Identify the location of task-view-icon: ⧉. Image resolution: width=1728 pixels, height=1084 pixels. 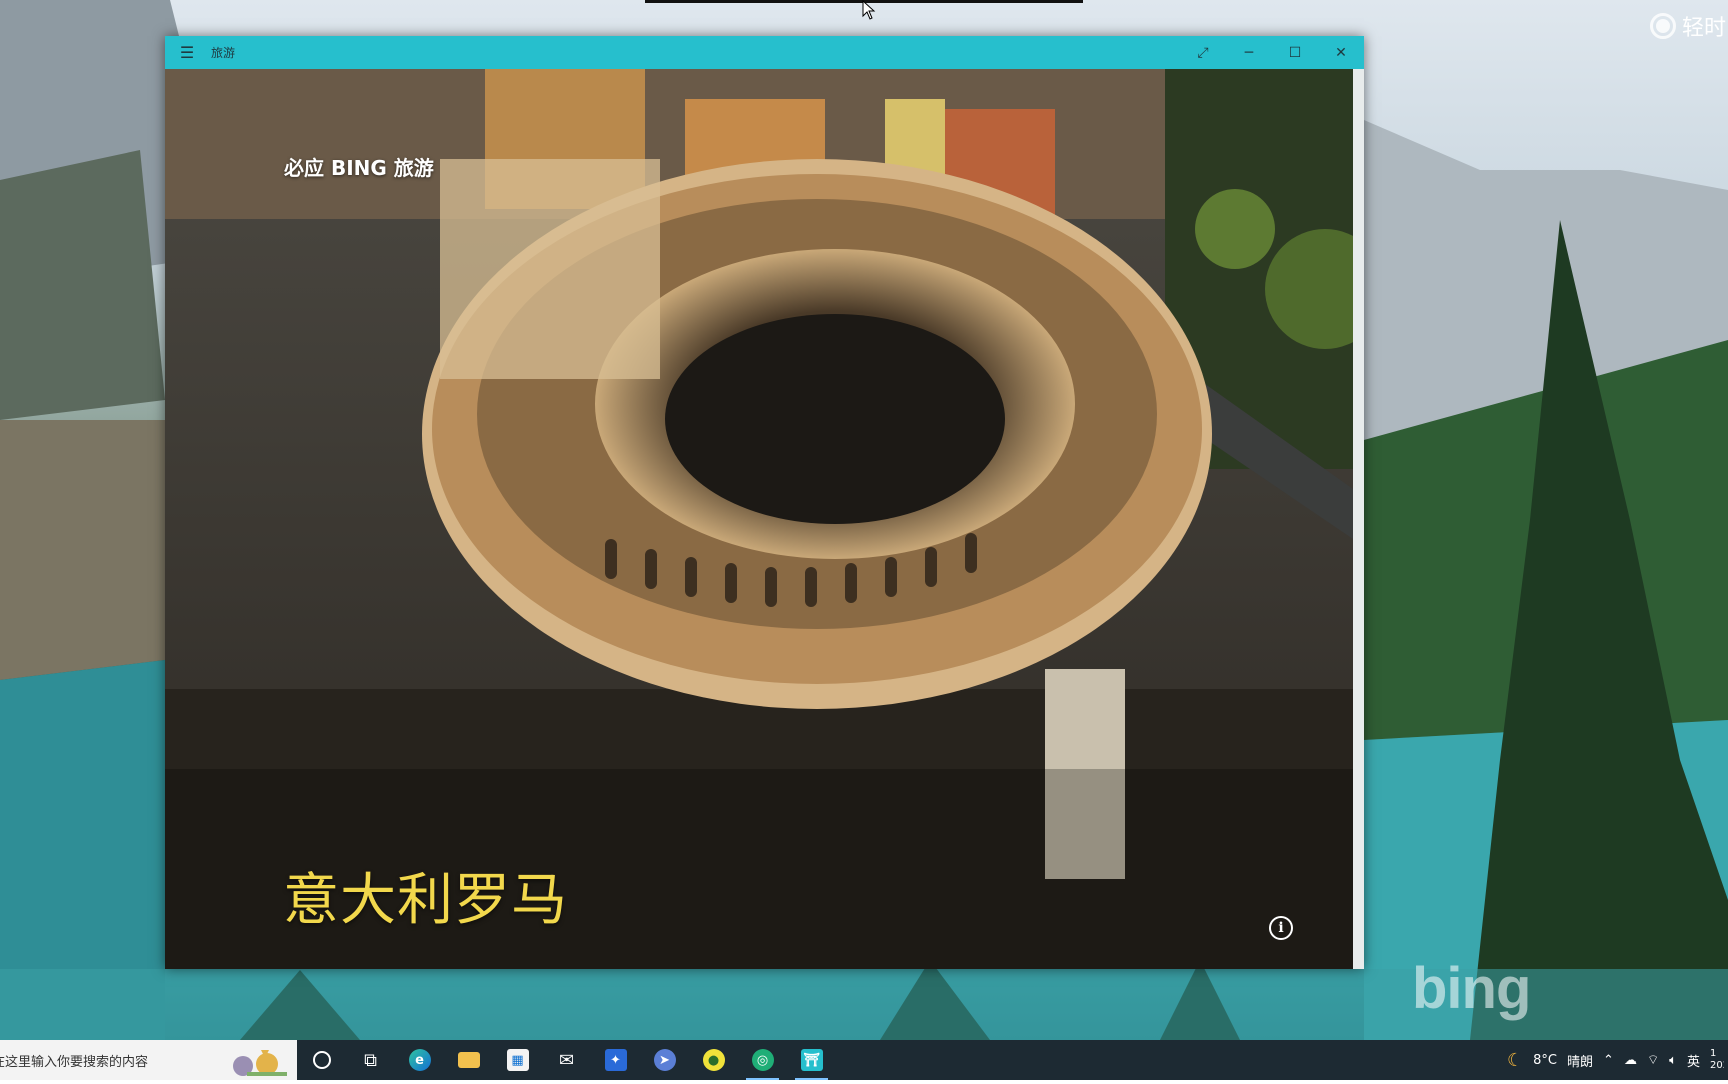
(370, 1060).